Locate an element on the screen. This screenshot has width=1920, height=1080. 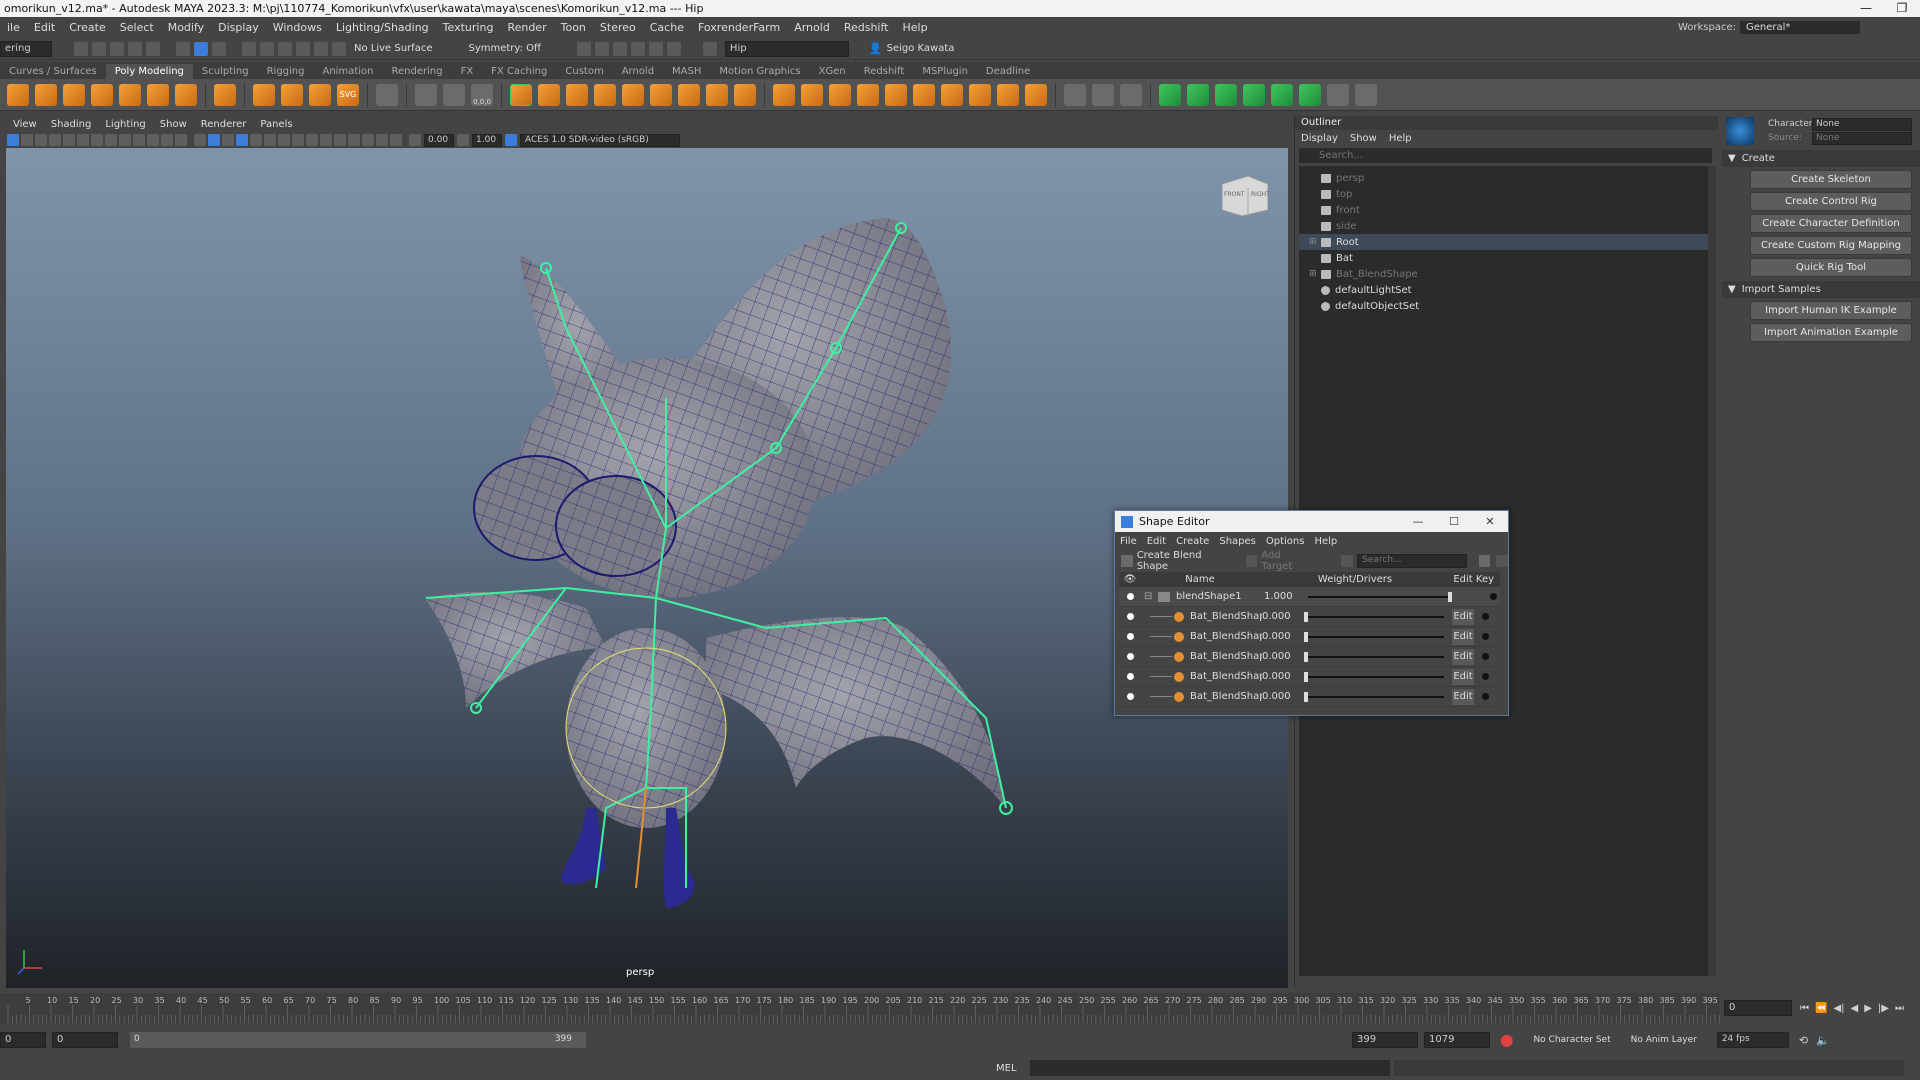
snap-surface-icon is located at coordinates (321, 48).